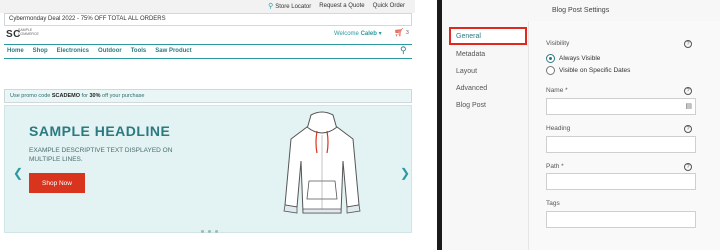  I want to click on tags-field, so click(621, 219).